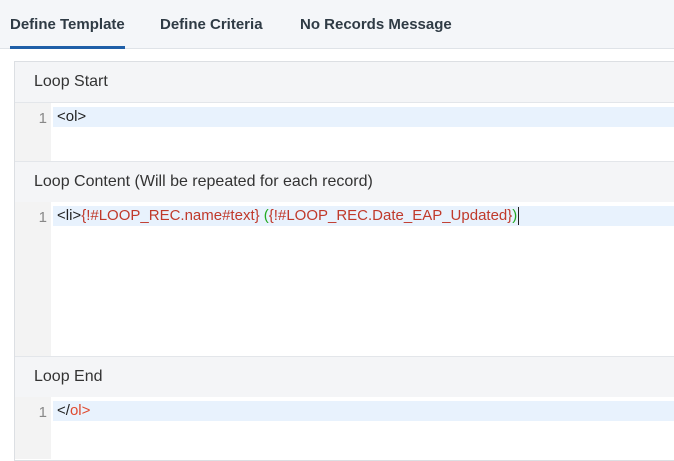 This screenshot has height=461, width=674. I want to click on code-tag-open: </, so click(63, 410).